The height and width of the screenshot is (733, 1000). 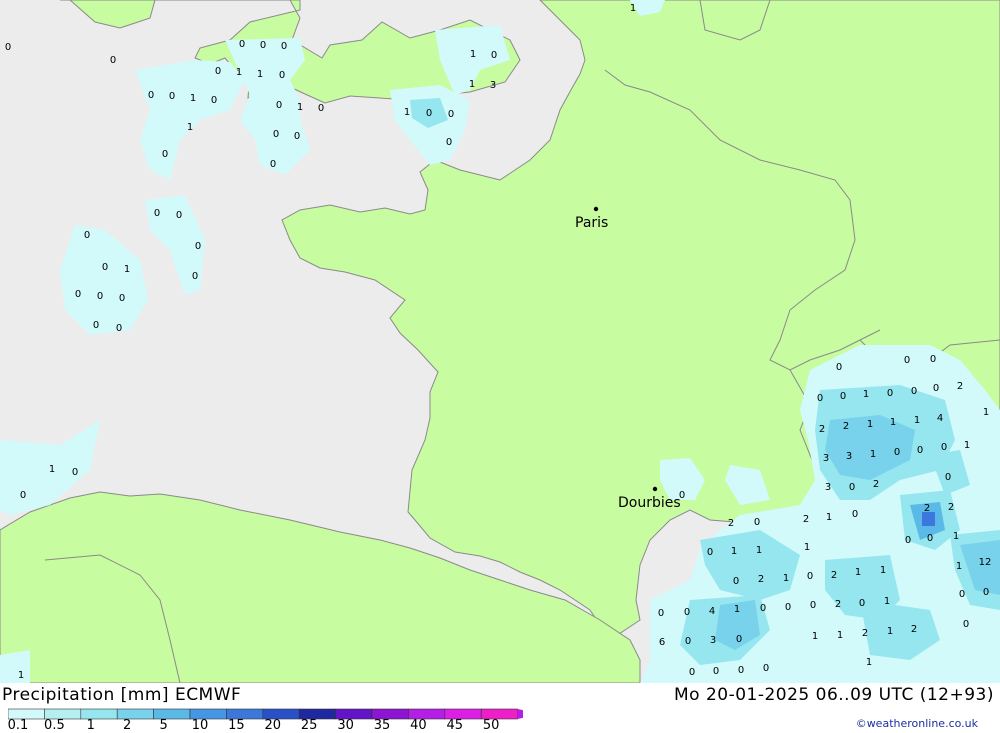 I want to click on legend-tick-label: 2, so click(x=127, y=725).